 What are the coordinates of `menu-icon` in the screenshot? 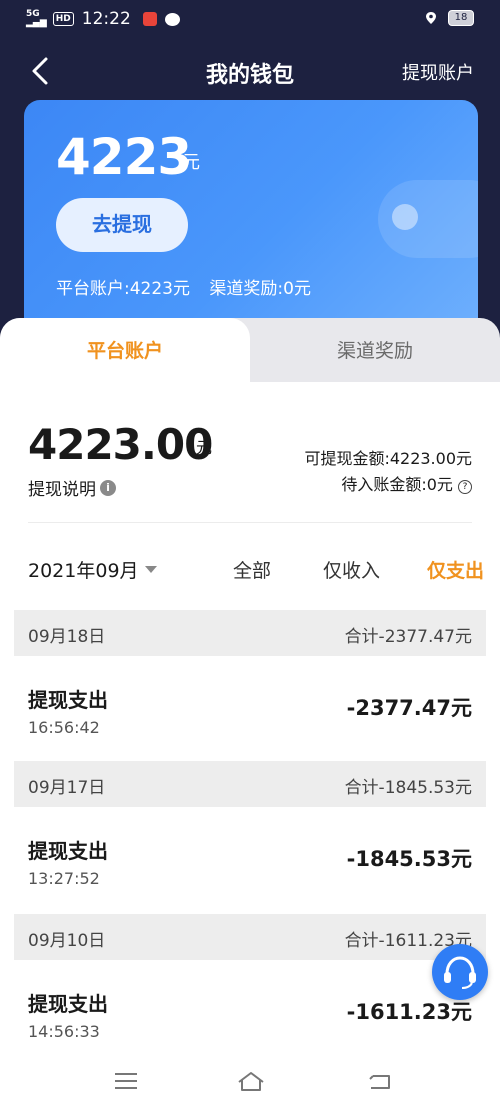 It's located at (126, 1081).